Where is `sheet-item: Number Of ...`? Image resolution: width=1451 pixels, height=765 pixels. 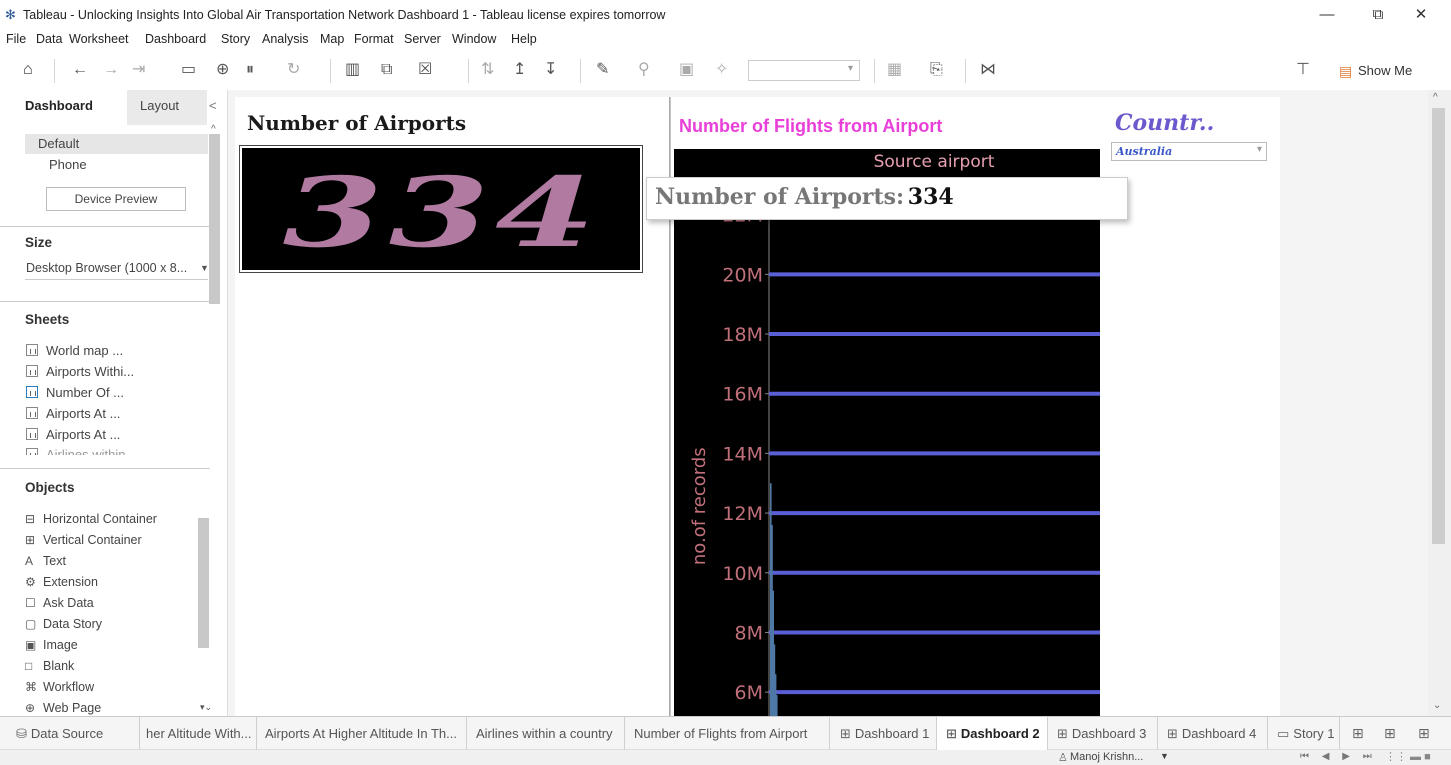 sheet-item: Number Of ... is located at coordinates (75, 392).